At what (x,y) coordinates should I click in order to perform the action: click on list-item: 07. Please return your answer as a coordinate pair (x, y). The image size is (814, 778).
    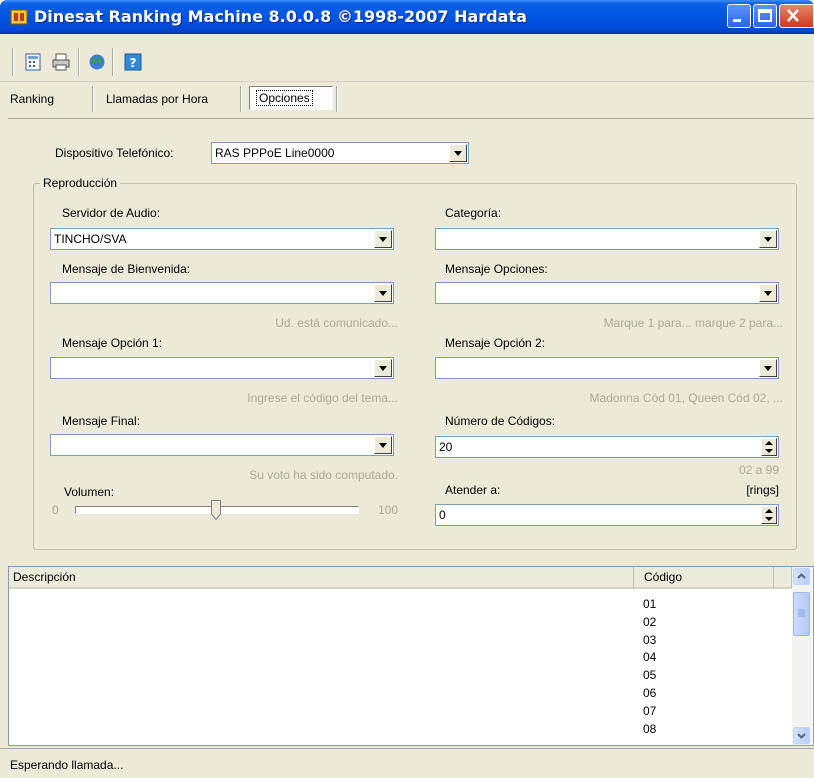
    Looking at the image, I should click on (649, 711).